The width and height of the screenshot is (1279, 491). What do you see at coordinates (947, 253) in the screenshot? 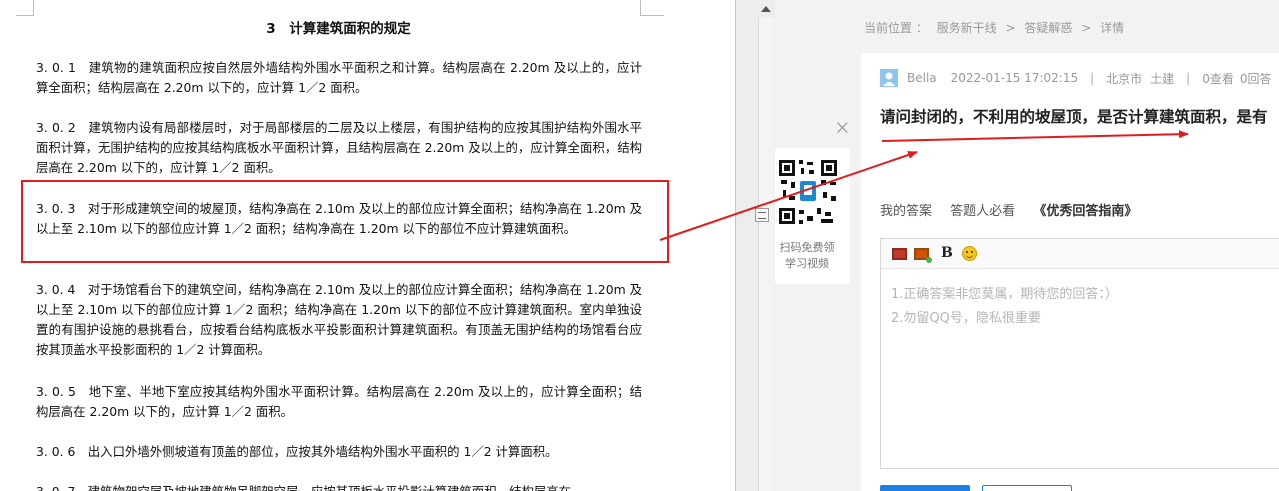
I see `bold-button: B` at bounding box center [947, 253].